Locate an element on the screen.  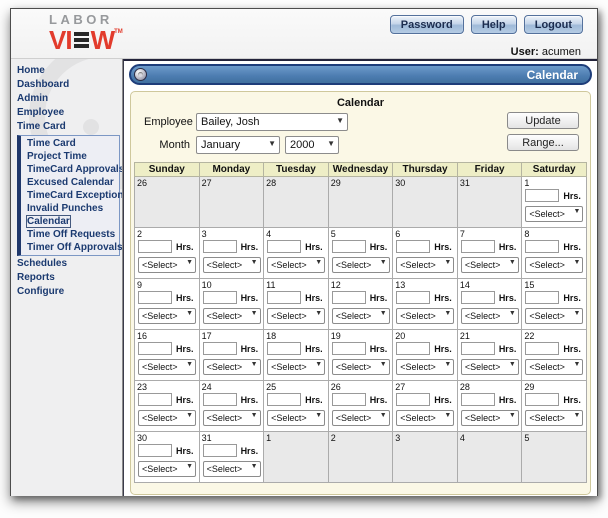
sidebar-item-admin: Admin is located at coordinates (68, 99).